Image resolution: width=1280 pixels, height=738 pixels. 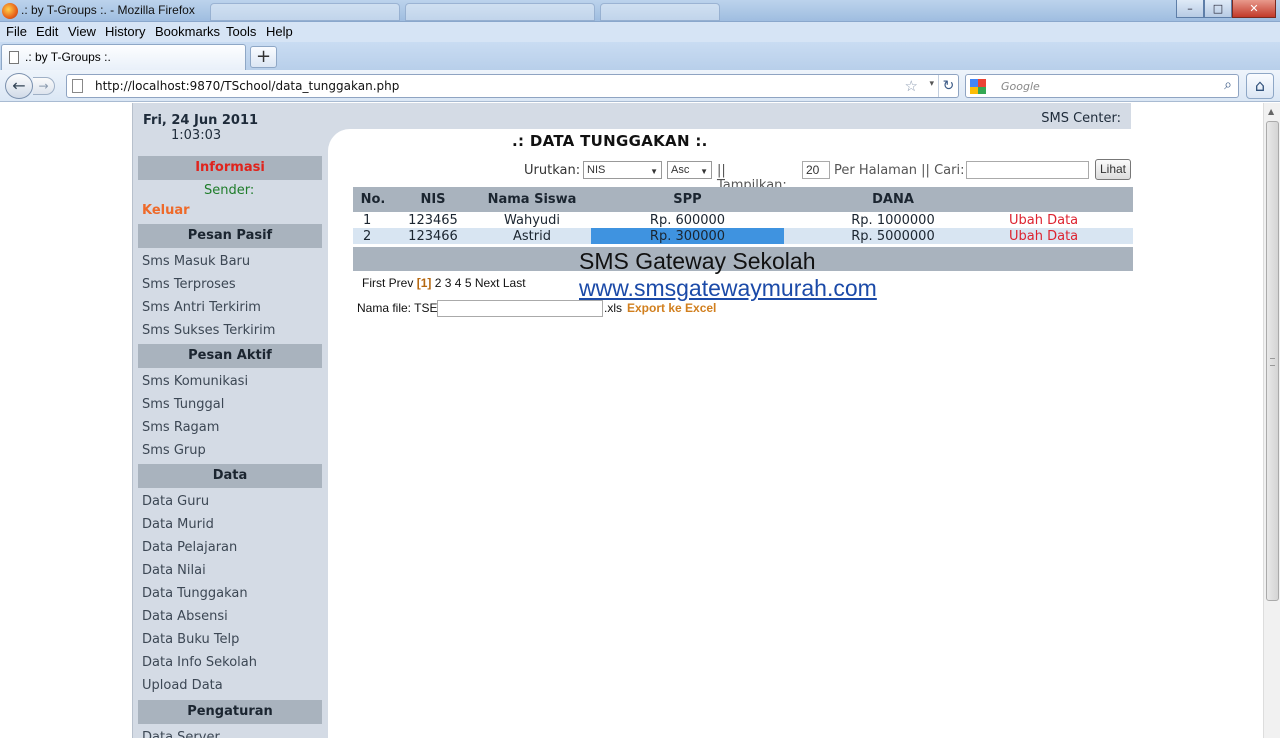 What do you see at coordinates (230, 168) in the screenshot?
I see `section-informasi: Informasi` at bounding box center [230, 168].